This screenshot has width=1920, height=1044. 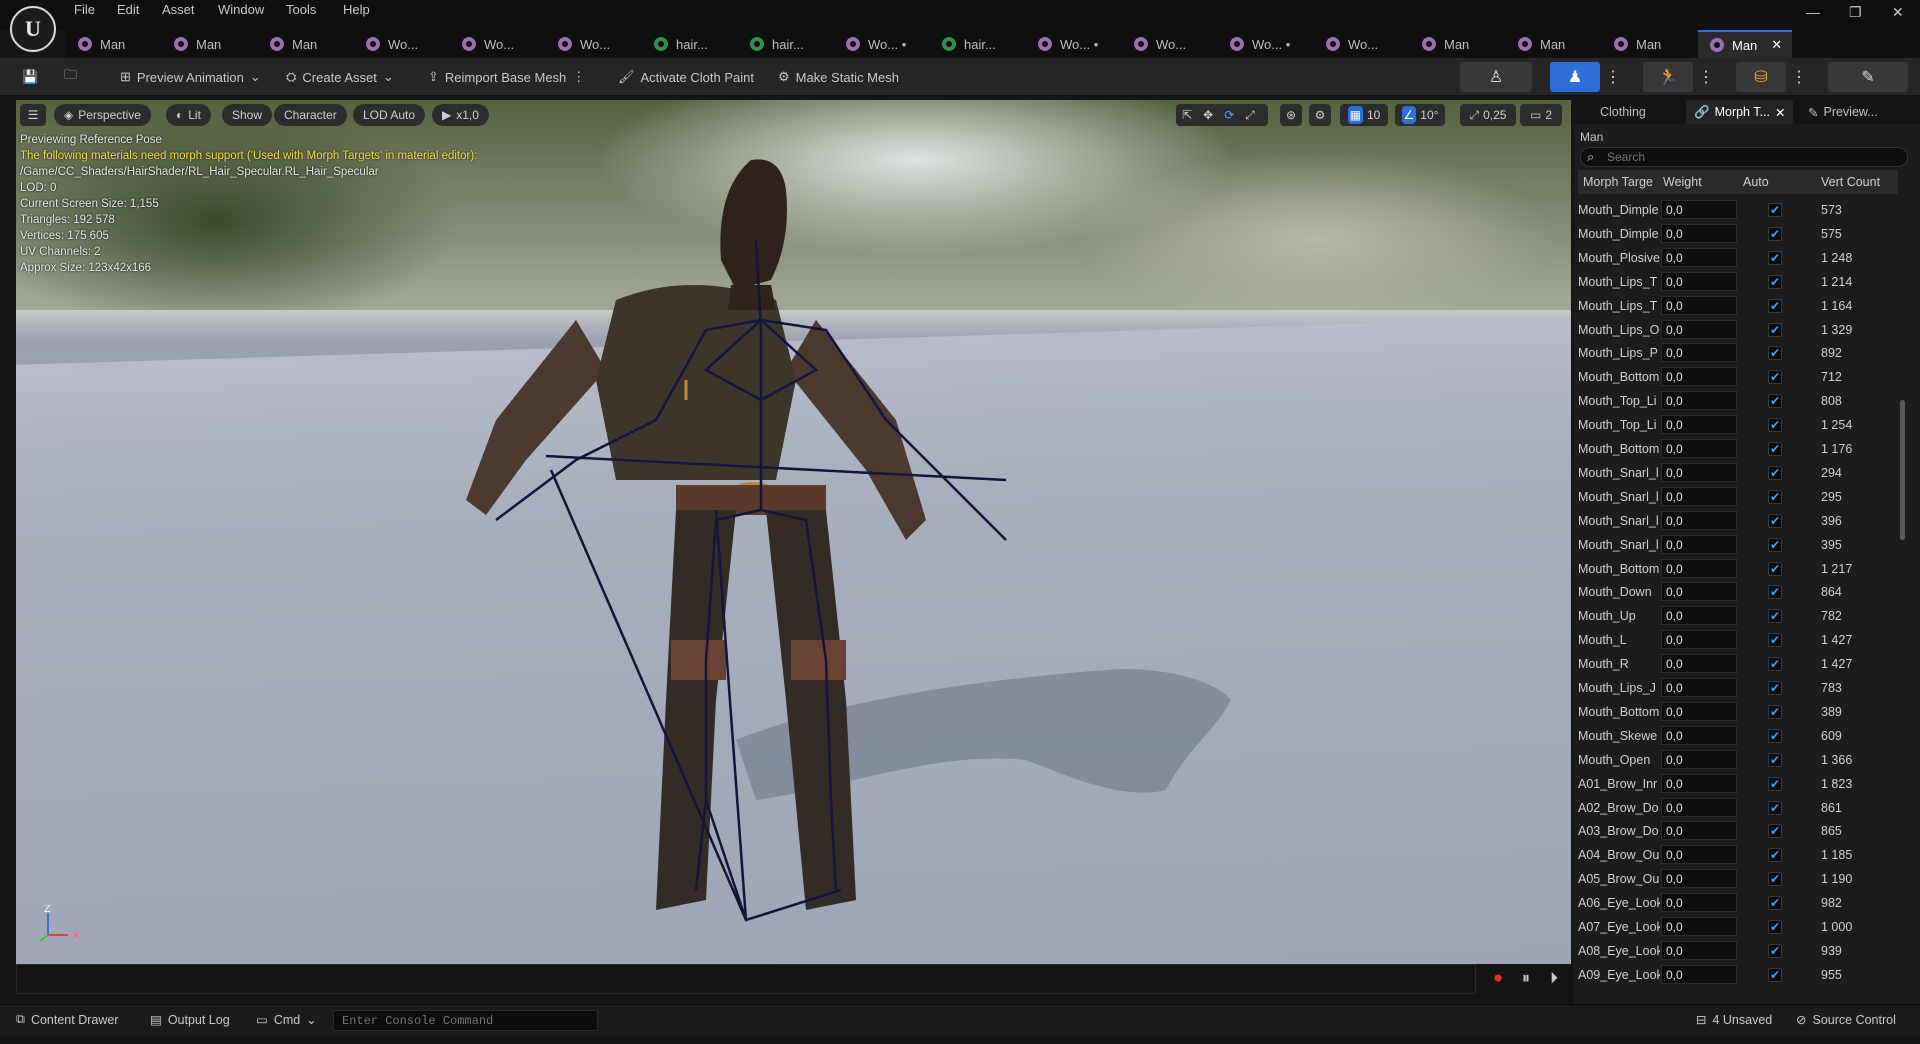 I want to click on table-row: Mouth_Snarl_l 0,0 ✔ 395, so click(x=1738, y=545).